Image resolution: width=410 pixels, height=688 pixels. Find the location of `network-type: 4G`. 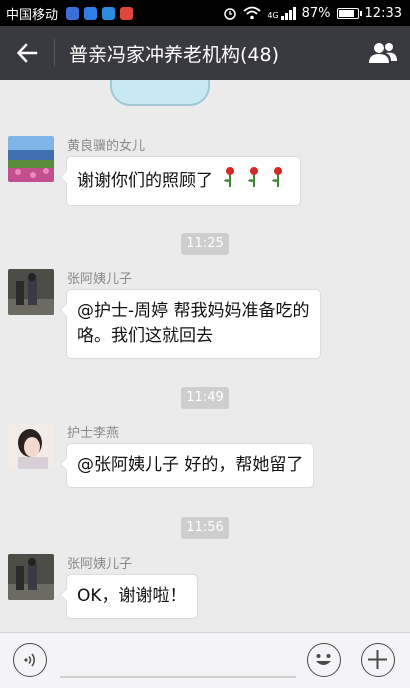

network-type: 4G is located at coordinates (273, 15).